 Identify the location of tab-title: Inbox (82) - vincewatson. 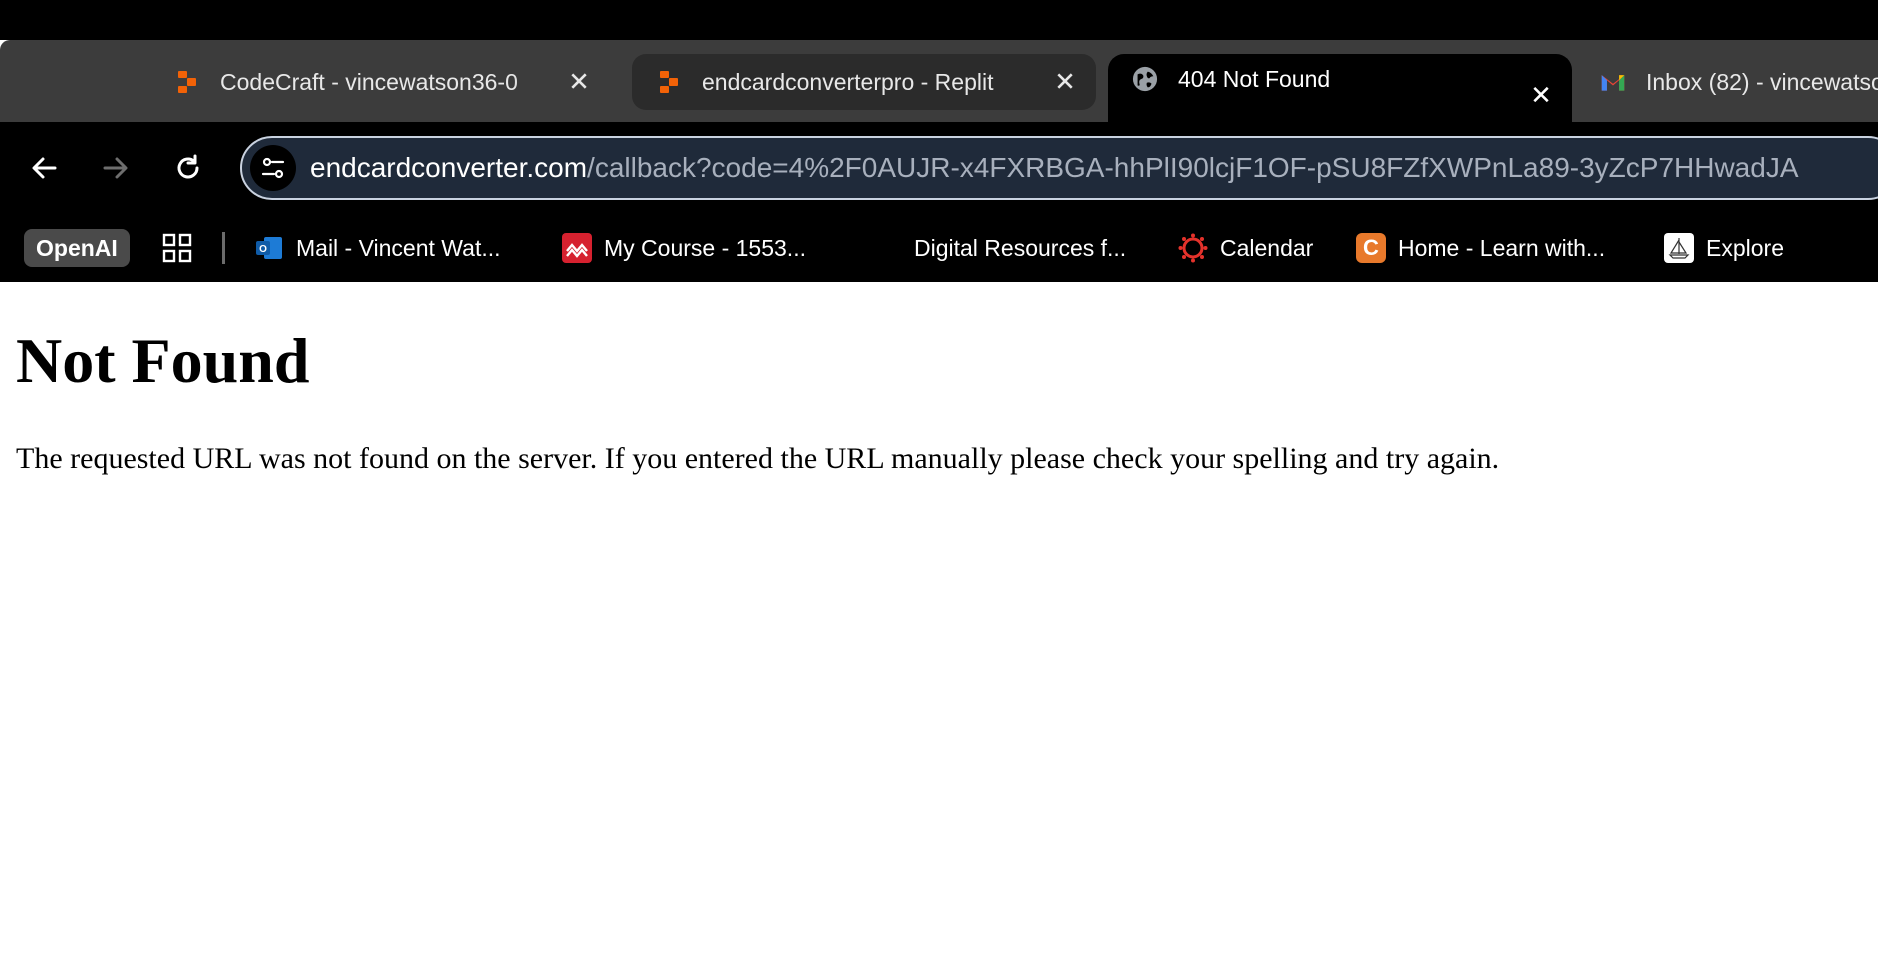
(1762, 81).